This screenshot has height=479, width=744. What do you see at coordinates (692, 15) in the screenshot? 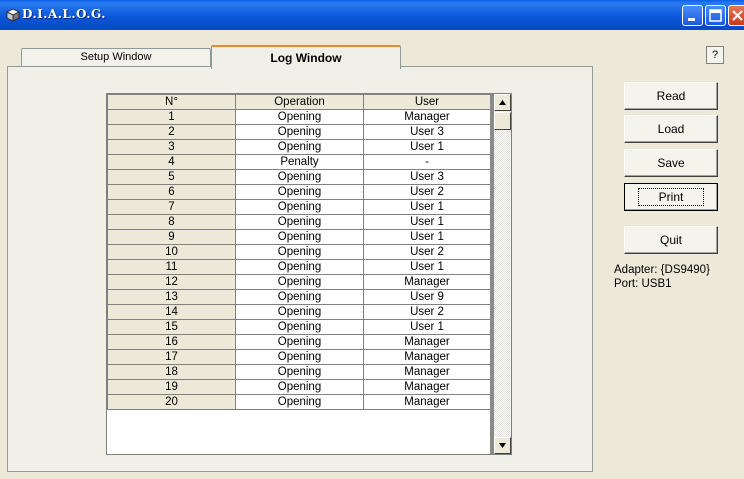
I see `minimize-button` at bounding box center [692, 15].